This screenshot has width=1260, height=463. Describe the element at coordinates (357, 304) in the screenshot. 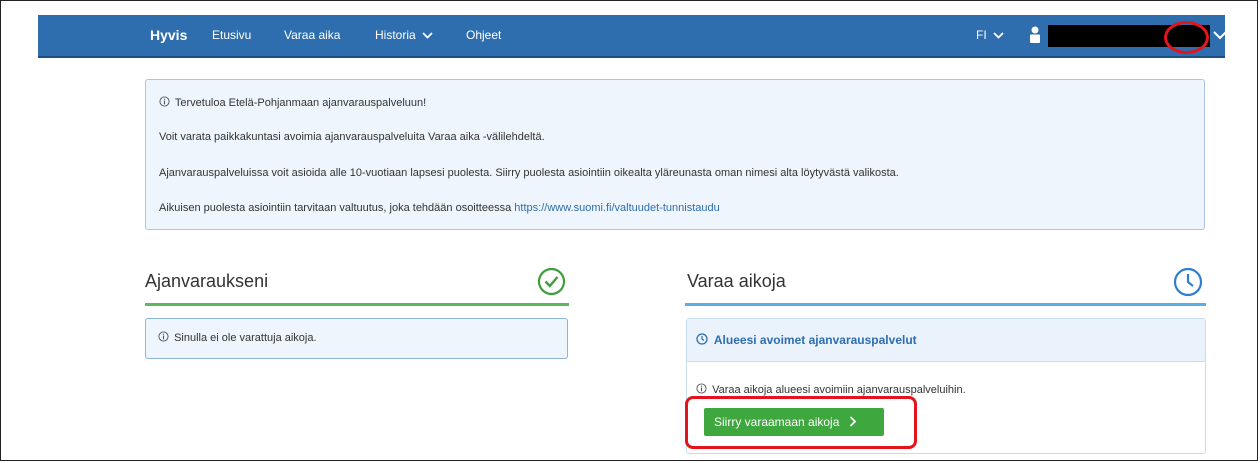

I see `my-bookings-divider` at that location.